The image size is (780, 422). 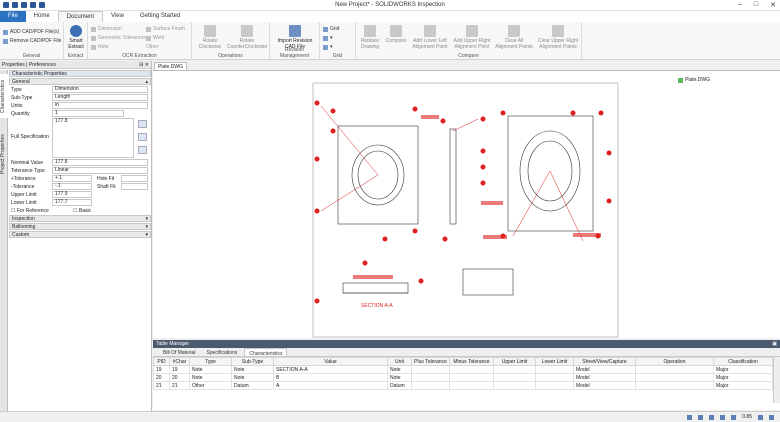 I want to click on section-custom: Custom ▾, so click(x=80, y=234).